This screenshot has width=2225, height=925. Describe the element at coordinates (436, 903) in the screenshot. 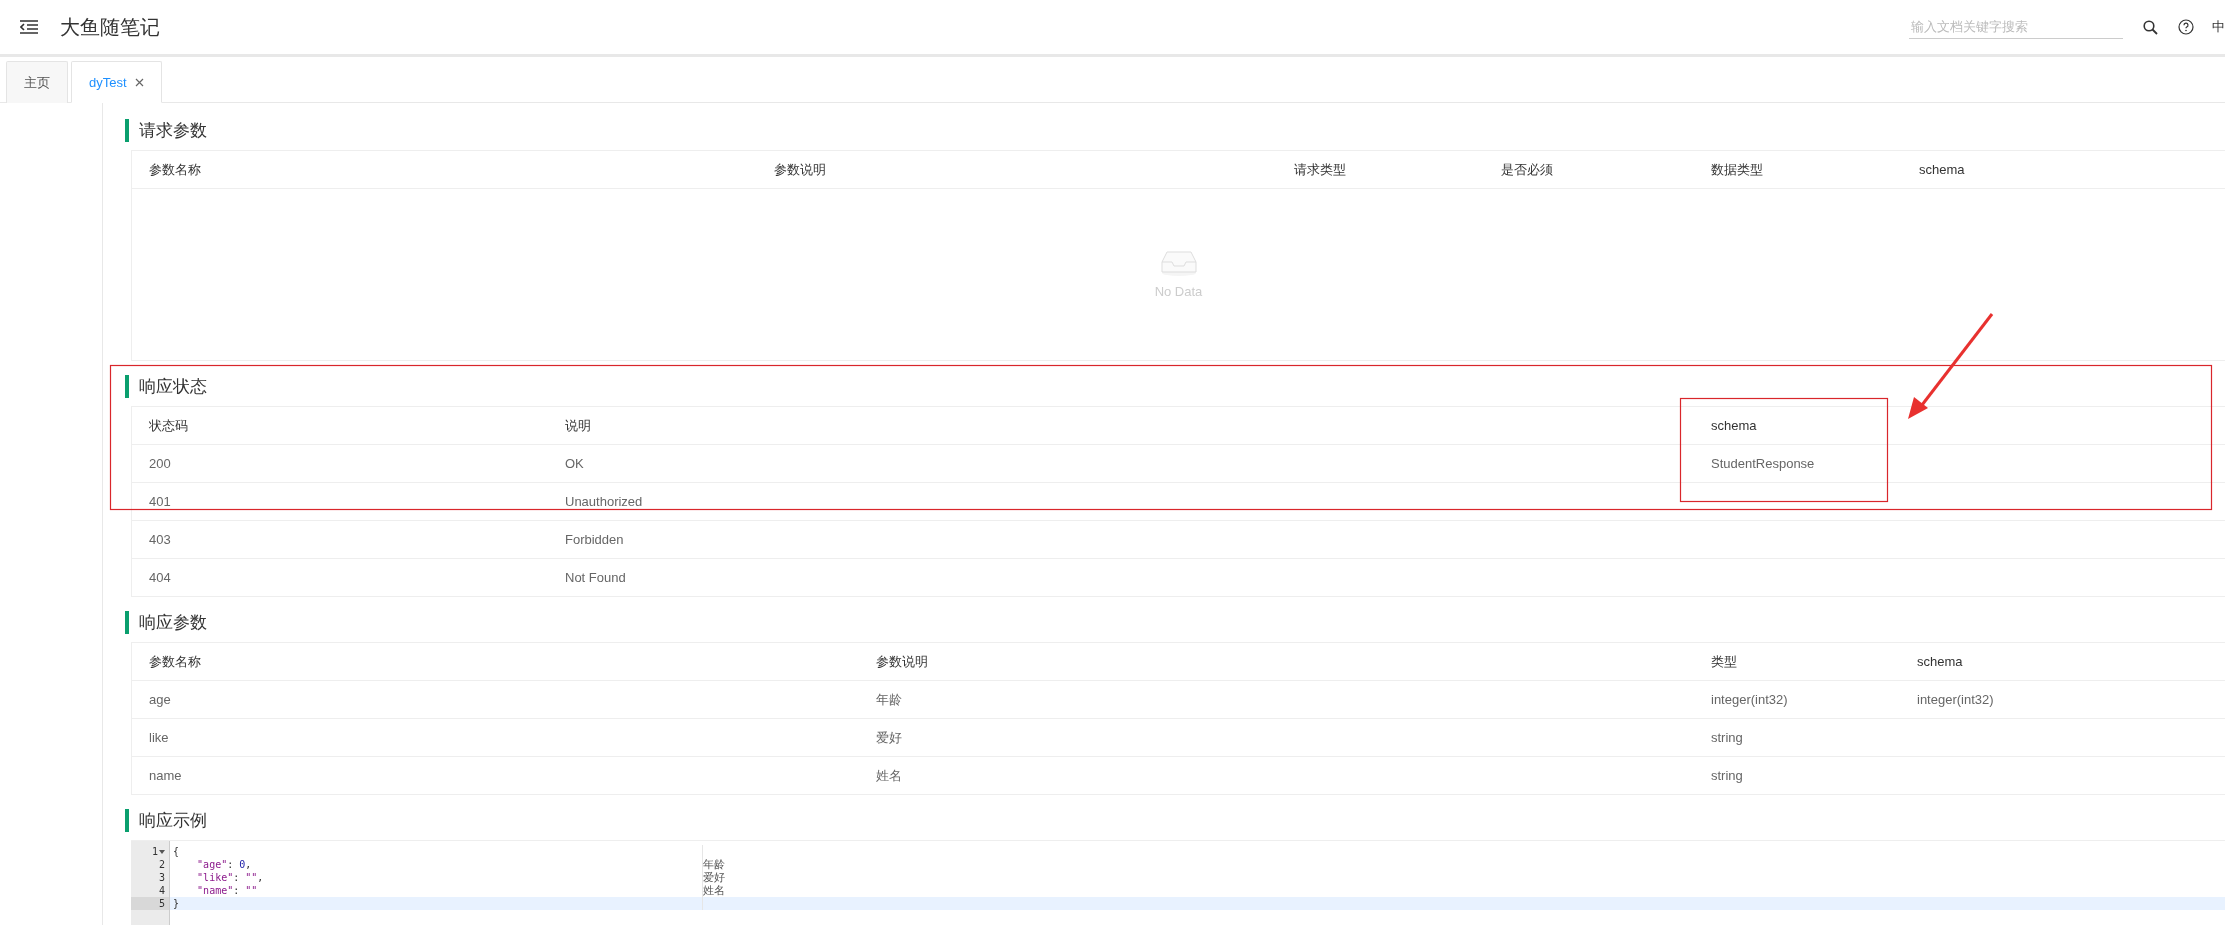

I see `code-line: }` at that location.